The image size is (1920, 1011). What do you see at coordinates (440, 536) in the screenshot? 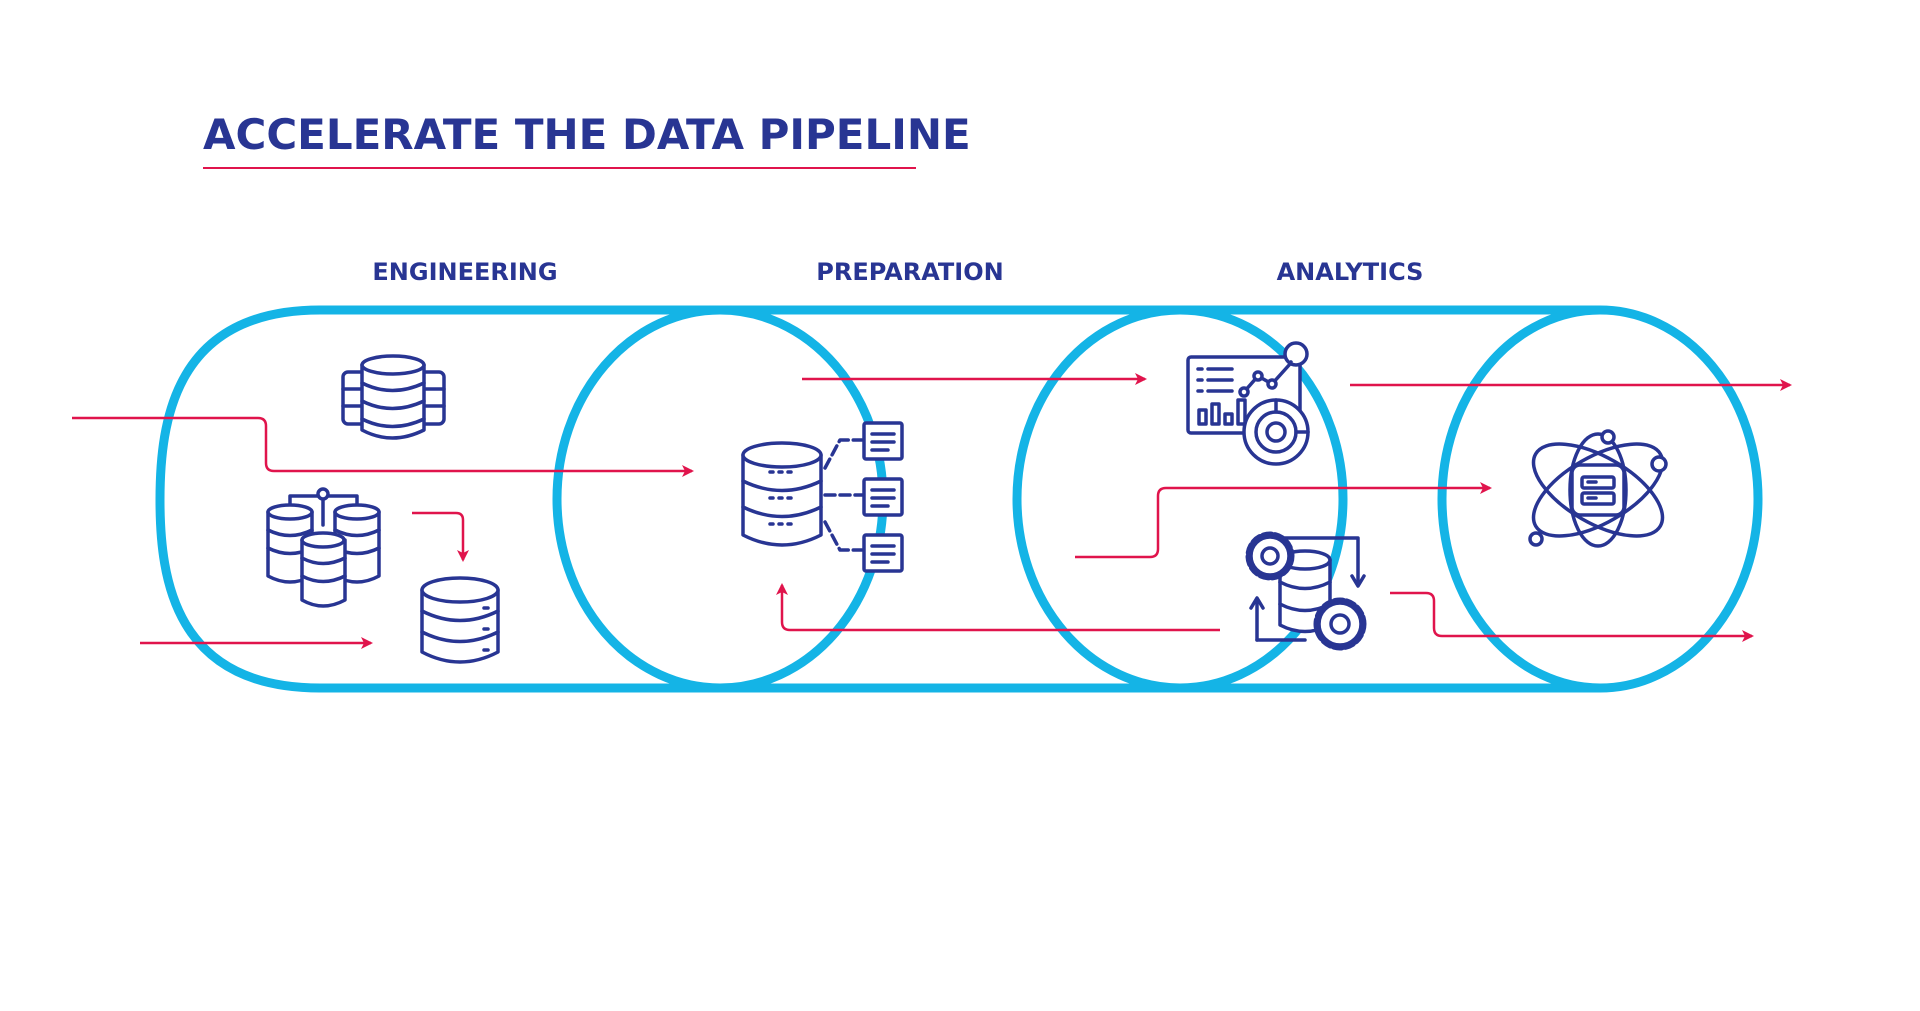
I see `arrow-distributed-to-database` at bounding box center [440, 536].